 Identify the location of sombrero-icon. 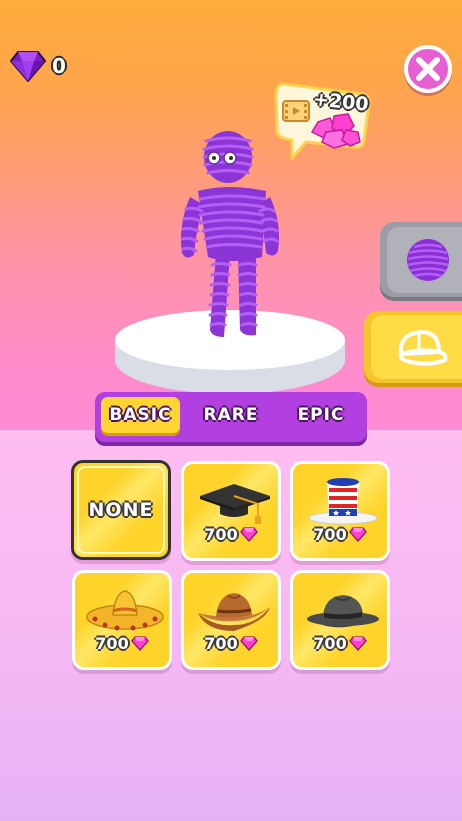
(125, 610).